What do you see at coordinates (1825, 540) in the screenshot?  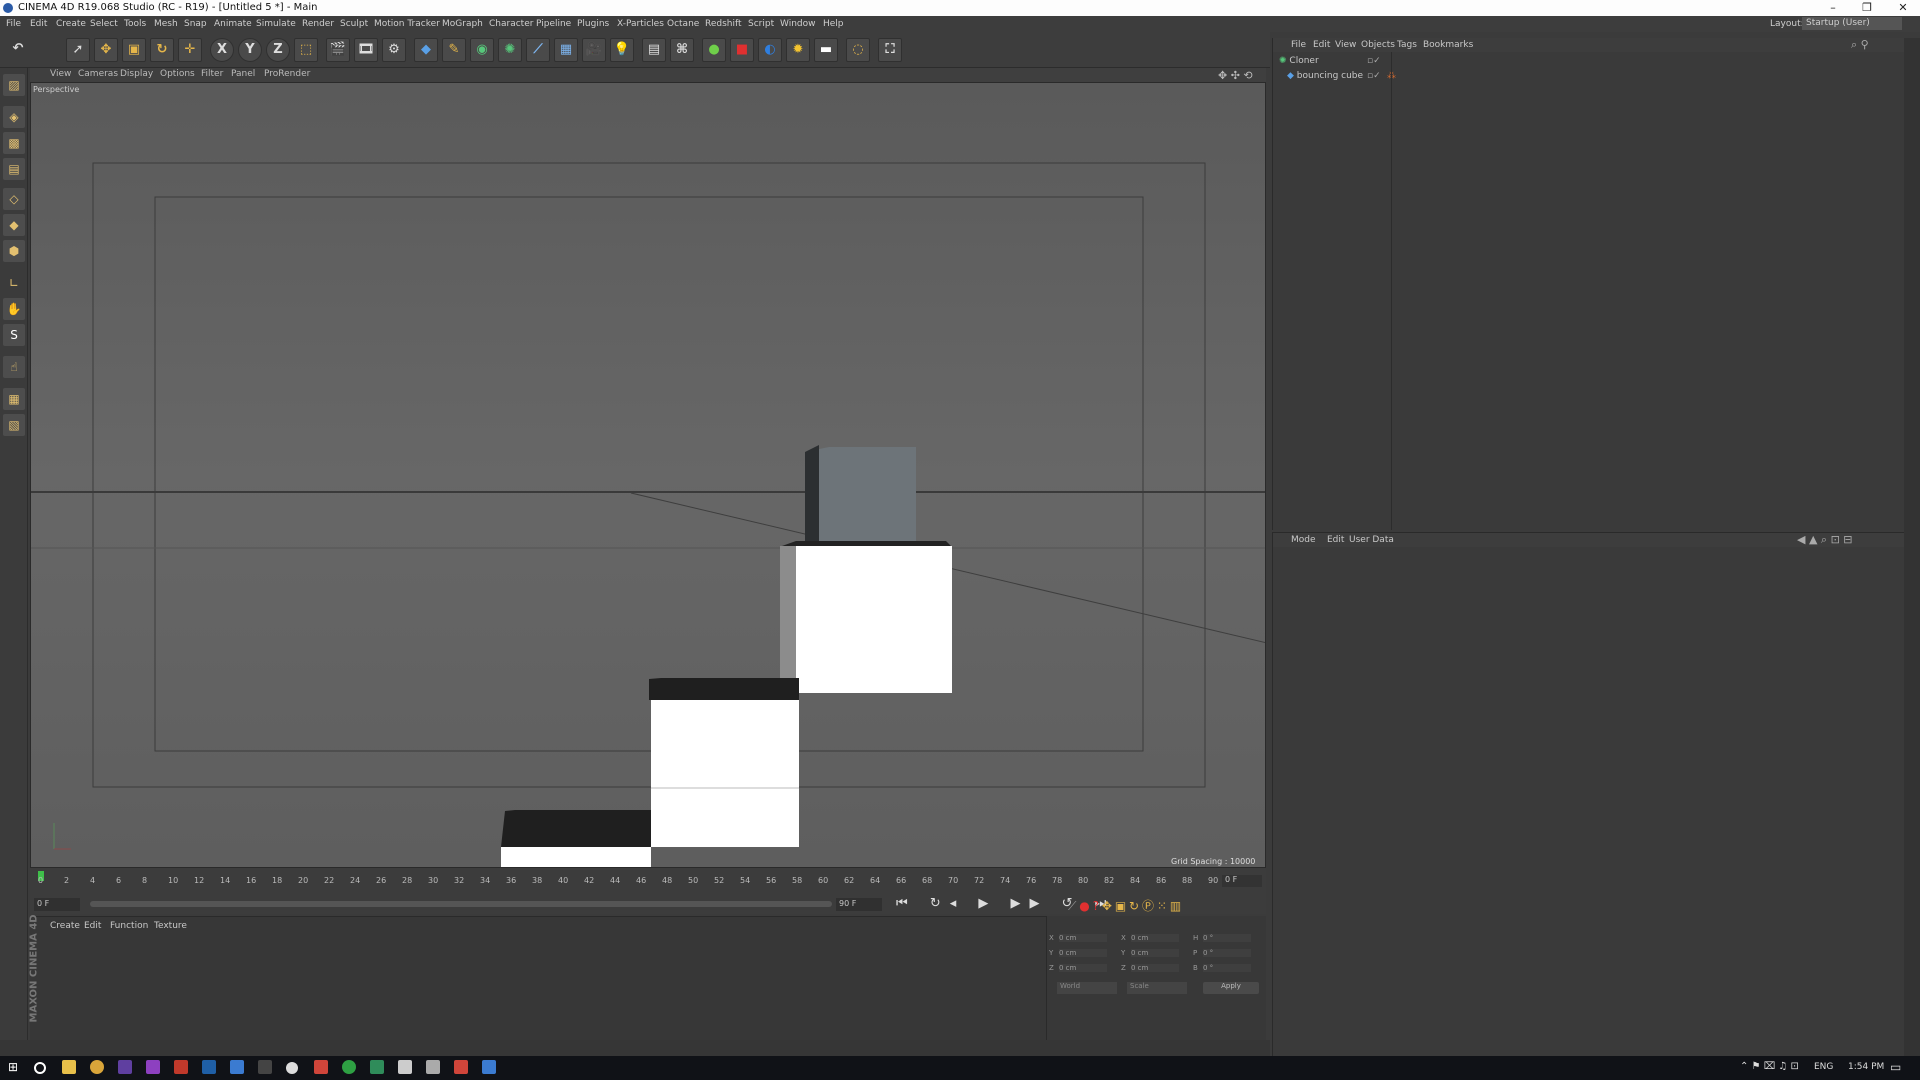 I see `attr-nav-icons: ◀ ▲ ⌕ ⊡ ⊟` at bounding box center [1825, 540].